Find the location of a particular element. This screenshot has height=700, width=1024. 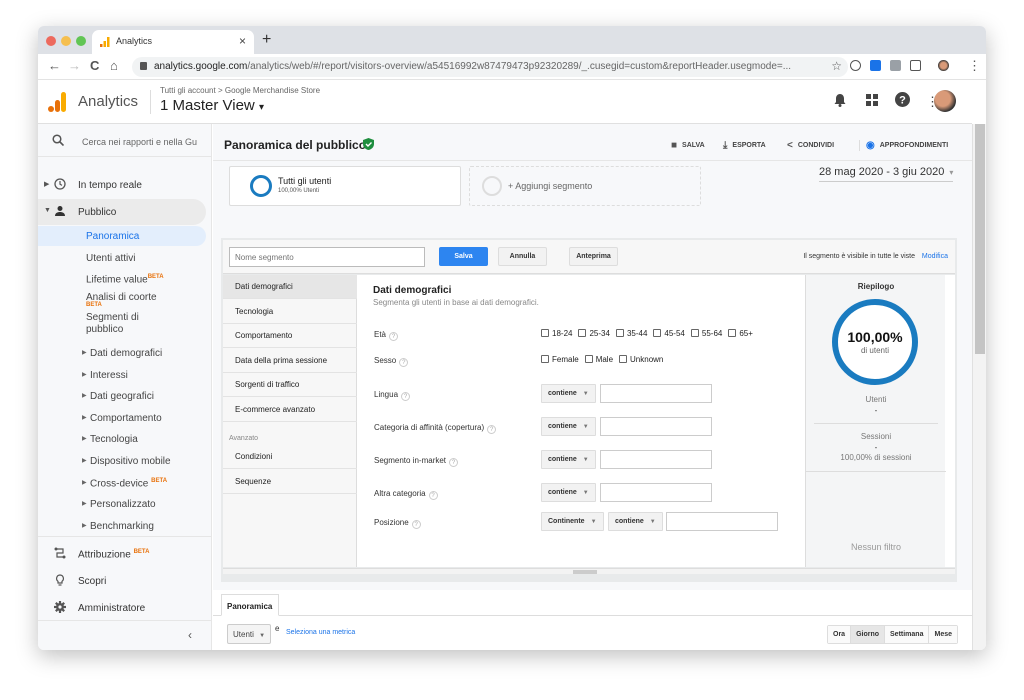

location-value-input is located at coordinates (722, 521).